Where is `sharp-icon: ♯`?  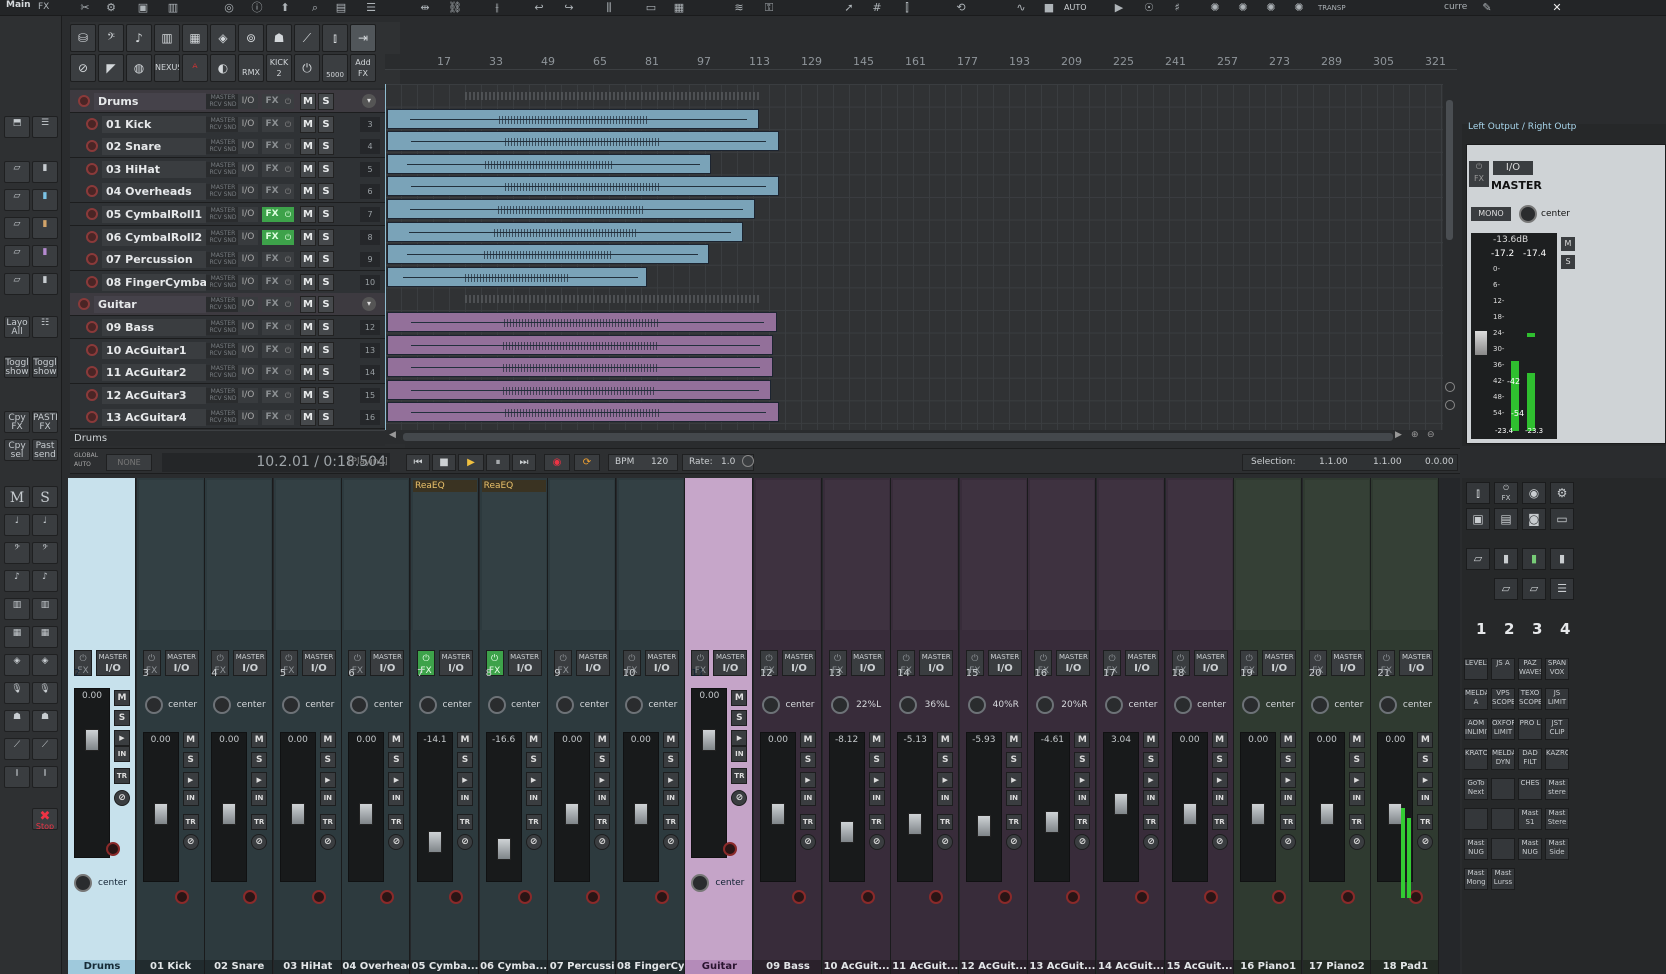
sharp-icon: ♯ is located at coordinates (1177, 7).